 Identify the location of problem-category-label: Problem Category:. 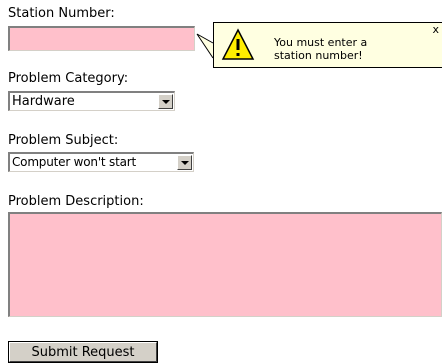
(68, 78).